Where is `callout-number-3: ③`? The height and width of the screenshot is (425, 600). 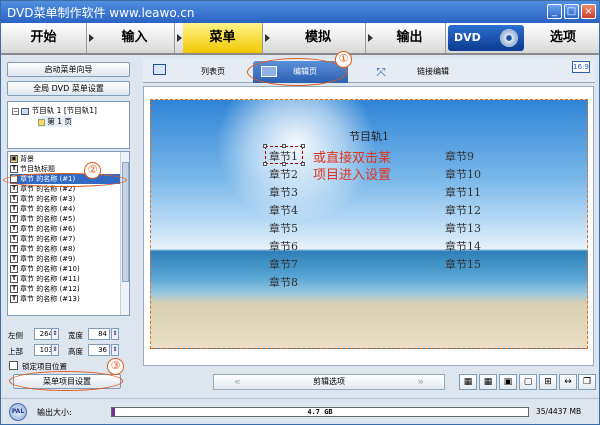 callout-number-3: ③ is located at coordinates (115, 366).